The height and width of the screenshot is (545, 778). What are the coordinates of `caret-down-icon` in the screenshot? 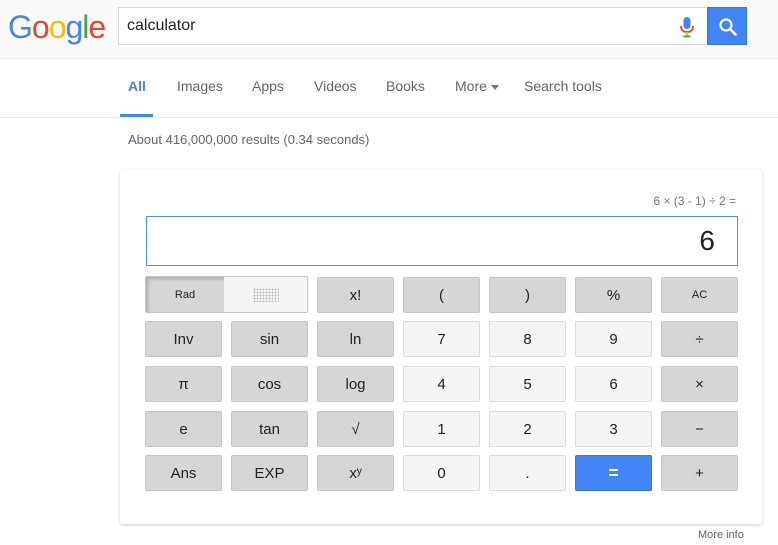 It's located at (494, 87).